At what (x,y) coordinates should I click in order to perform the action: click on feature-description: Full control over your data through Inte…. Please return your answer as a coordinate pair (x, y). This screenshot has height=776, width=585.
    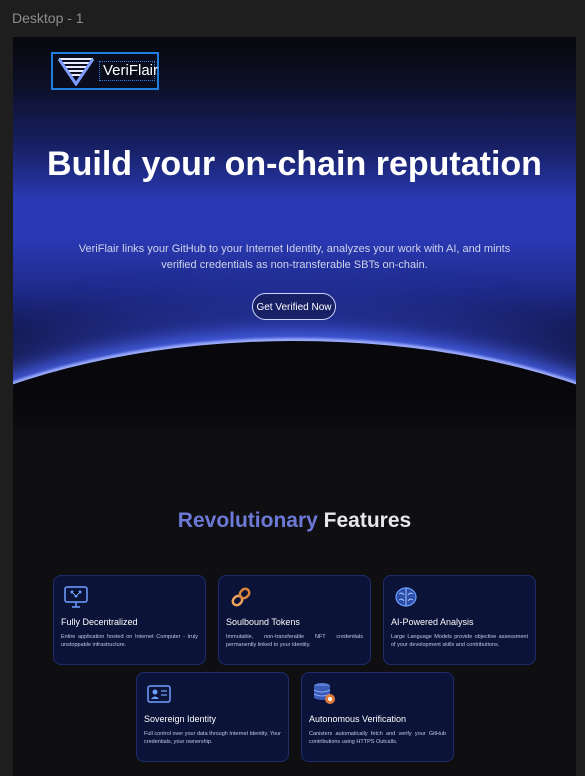
    Looking at the image, I should click on (212, 738).